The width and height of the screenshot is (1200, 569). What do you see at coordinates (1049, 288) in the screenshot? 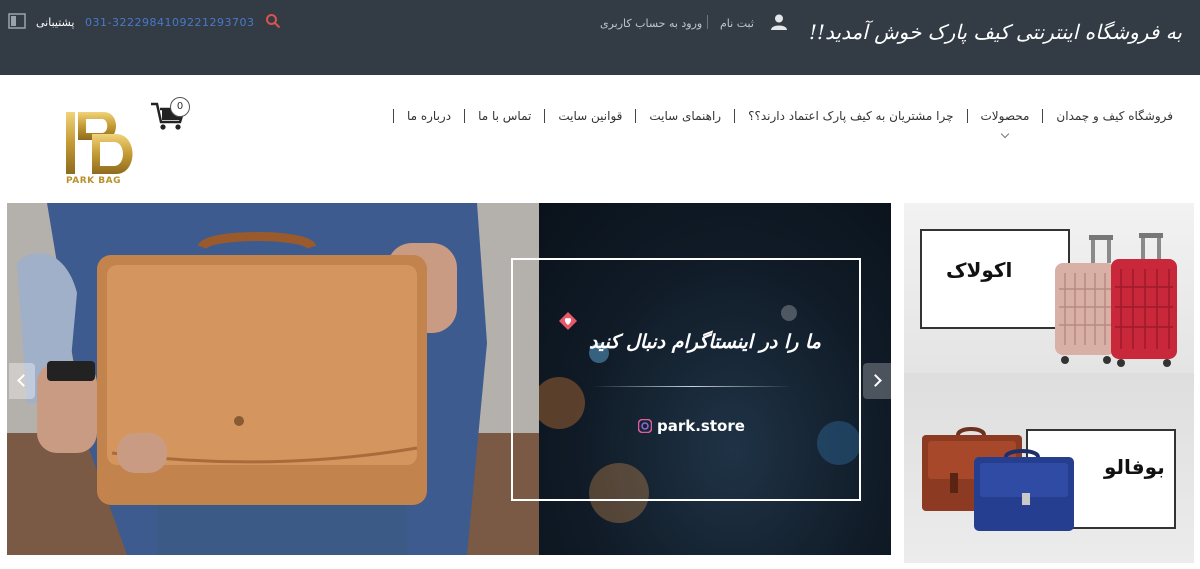
I see `banner-ecolac: اکولاک` at bounding box center [1049, 288].